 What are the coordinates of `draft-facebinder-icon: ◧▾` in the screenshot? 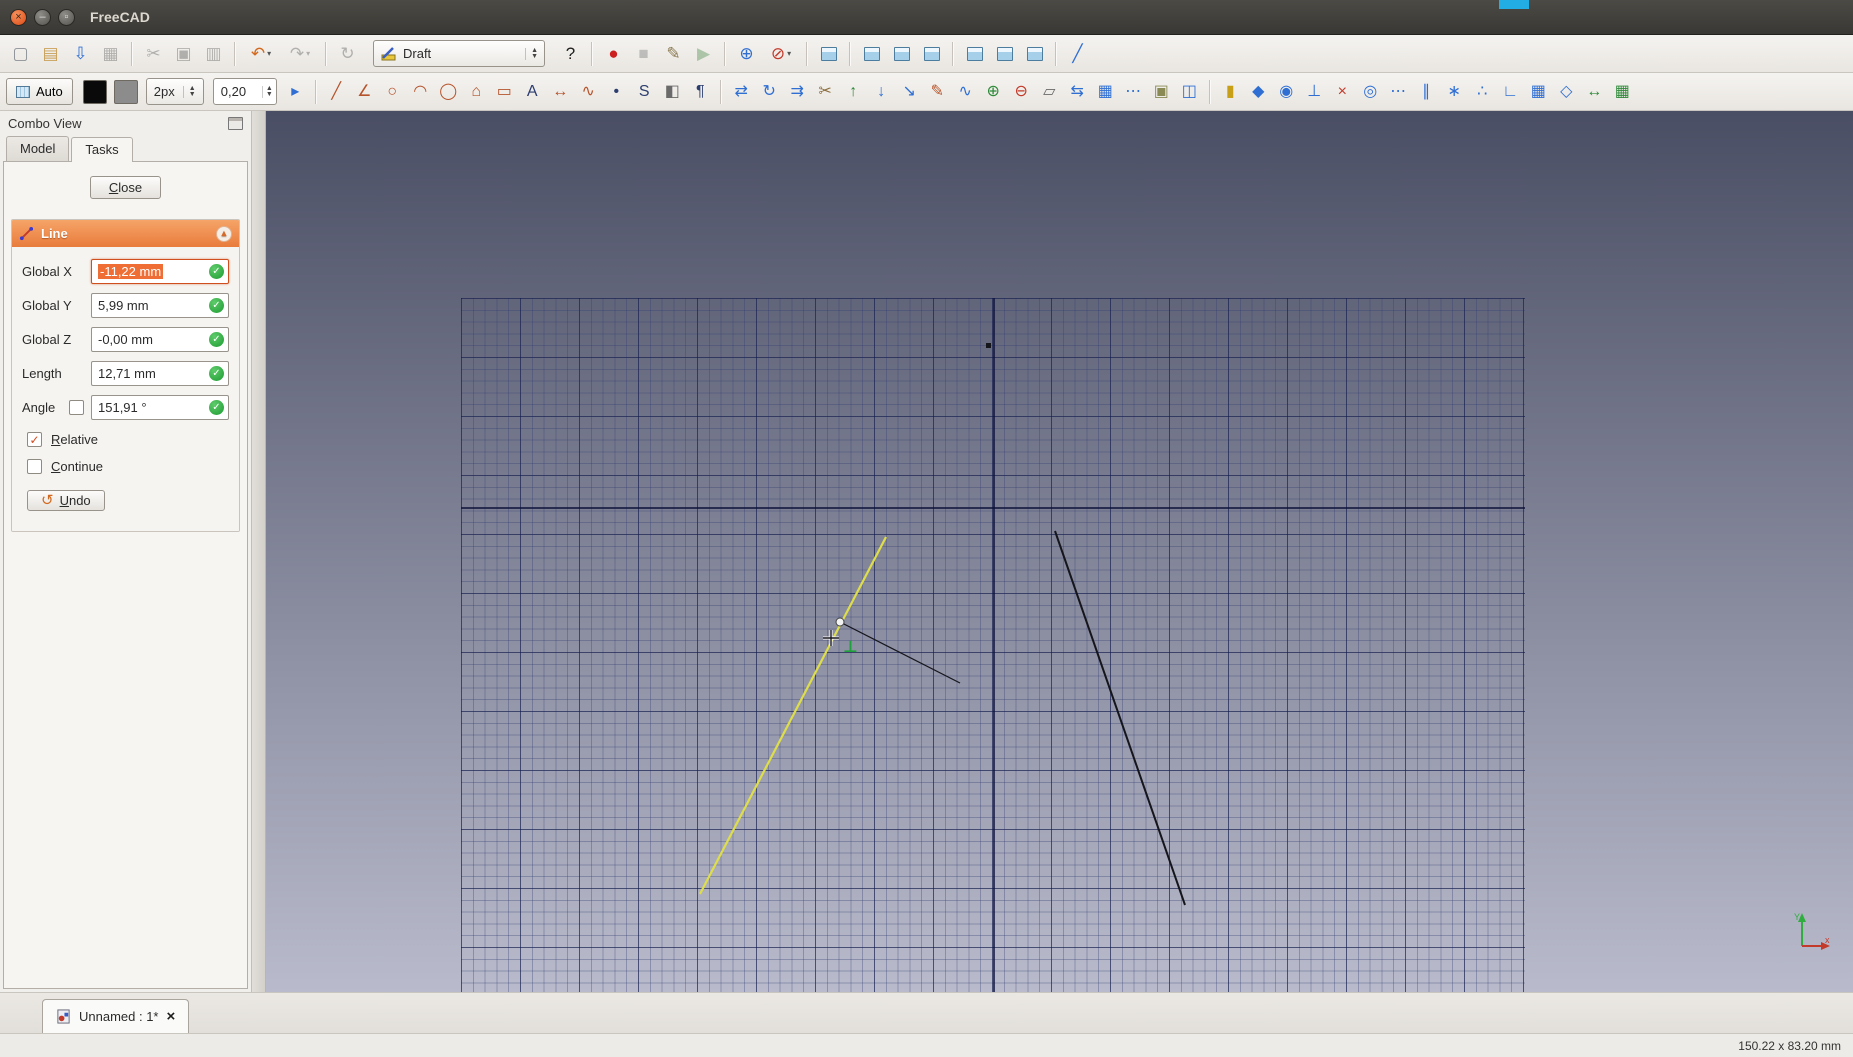 It's located at (672, 92).